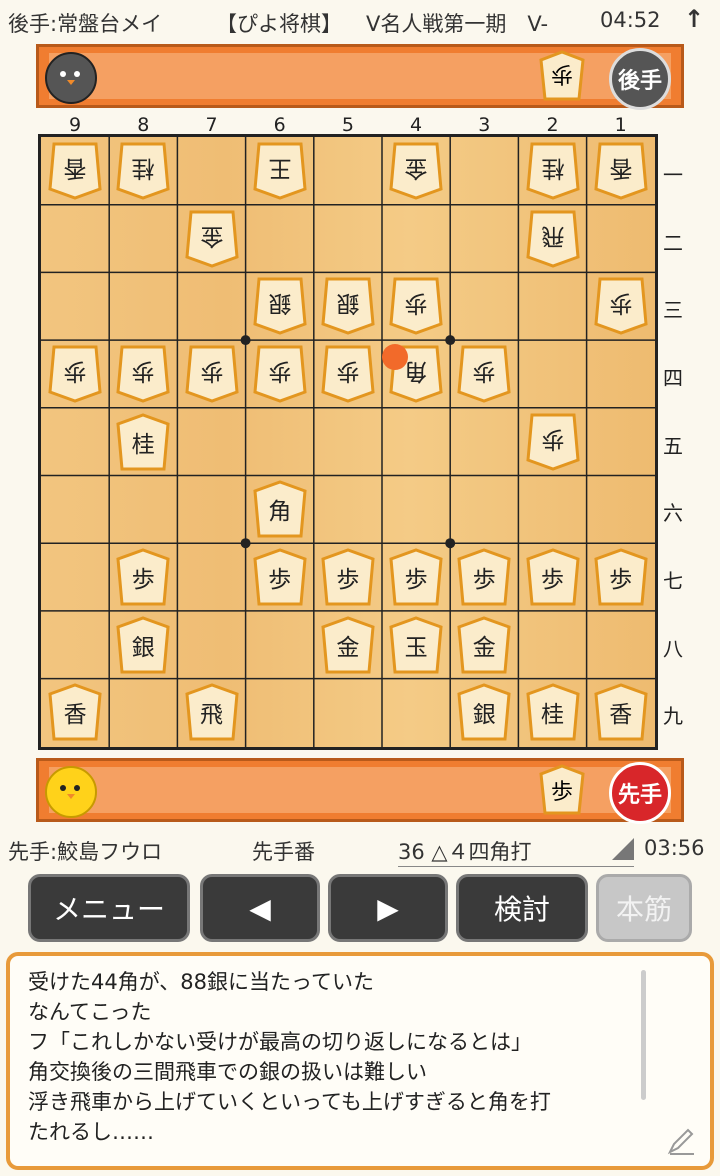  I want to click on comment-line: 角交換後の三間飛車での銀の扱いは難しい, so click(227, 1072).